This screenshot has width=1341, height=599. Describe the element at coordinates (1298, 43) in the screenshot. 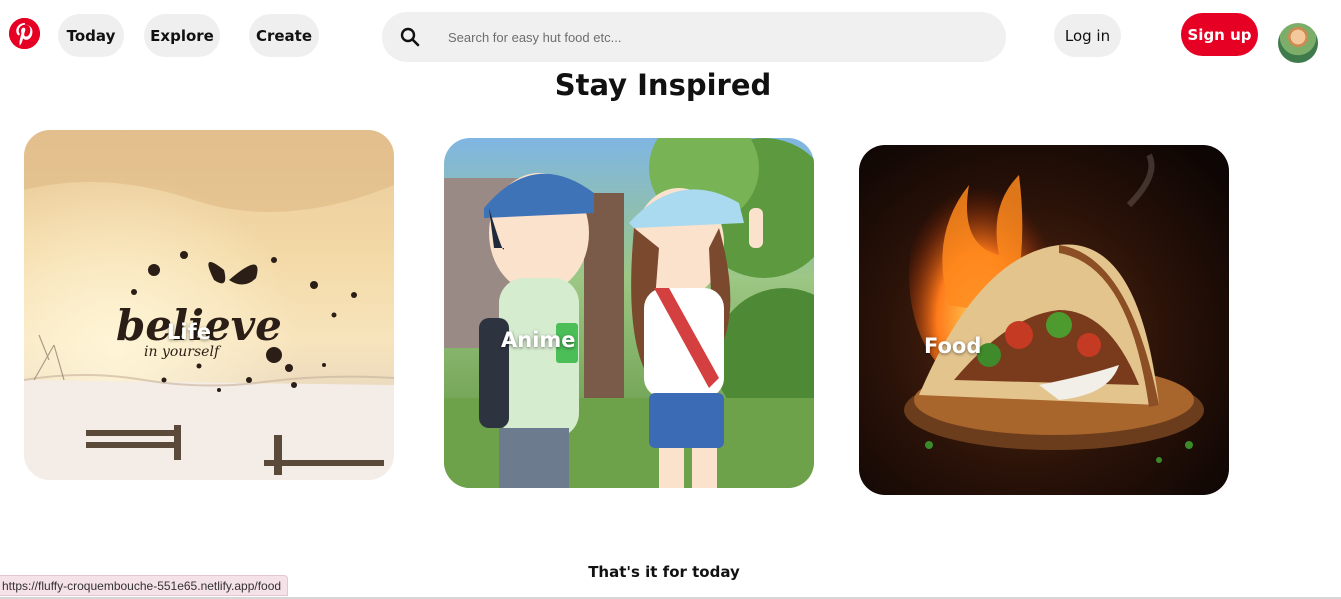

I see `user-avatar` at that location.